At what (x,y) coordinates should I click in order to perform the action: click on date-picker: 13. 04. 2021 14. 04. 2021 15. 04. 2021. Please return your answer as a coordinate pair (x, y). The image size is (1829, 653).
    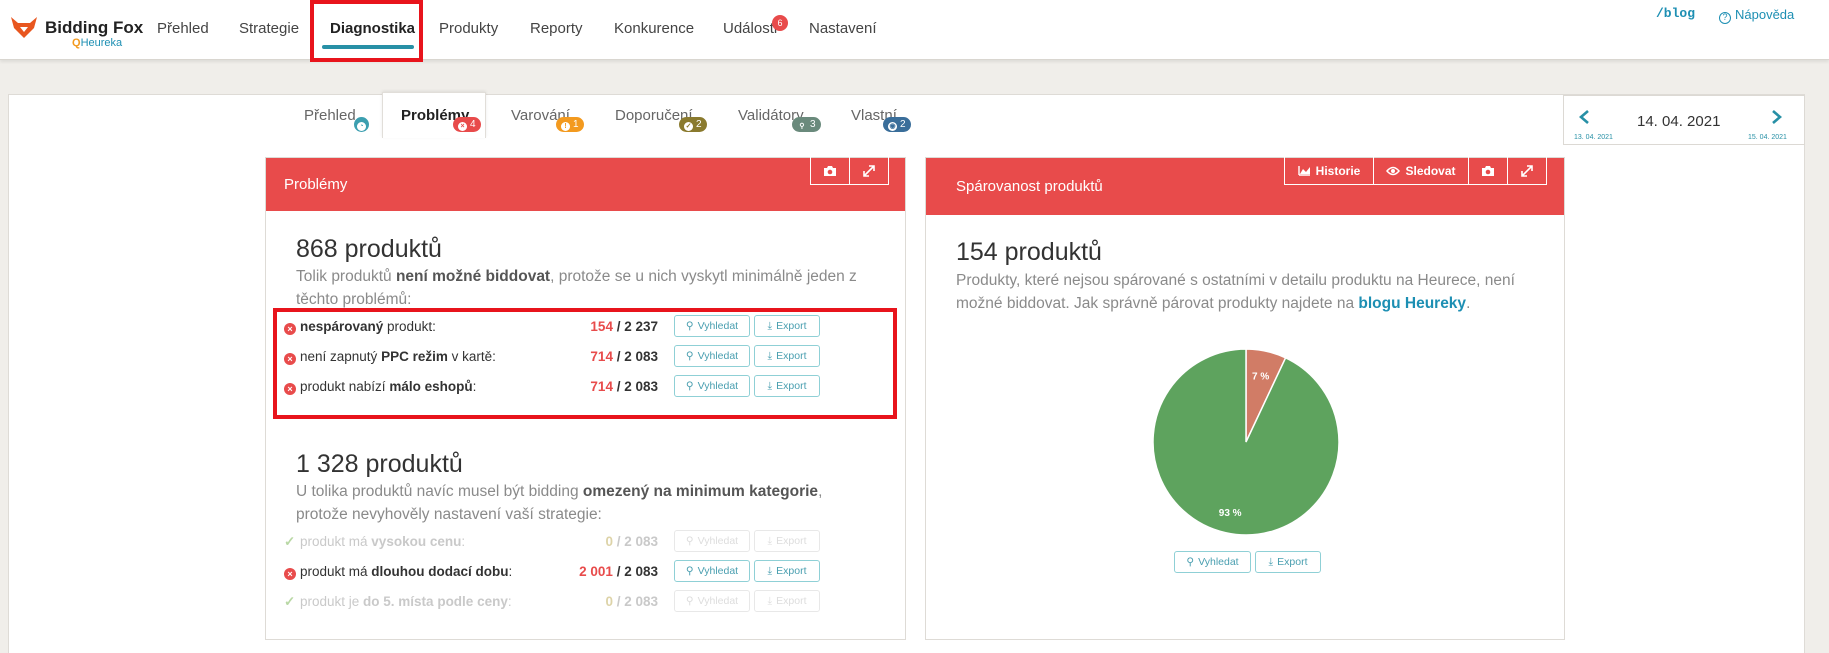
    Looking at the image, I should click on (1684, 120).